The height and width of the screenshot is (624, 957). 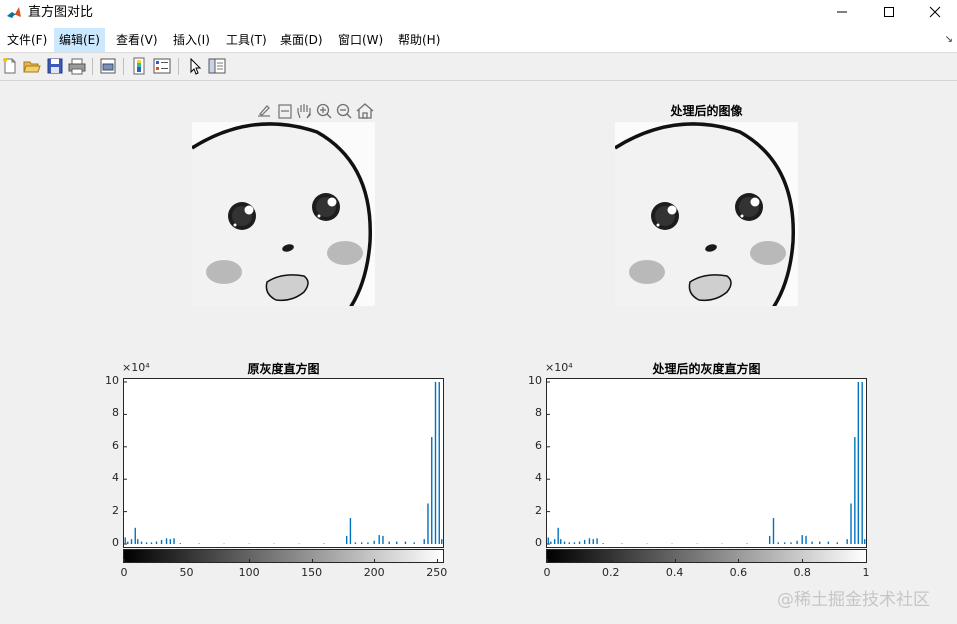 I want to click on x-tick-label: 0.2, so click(x=611, y=572).